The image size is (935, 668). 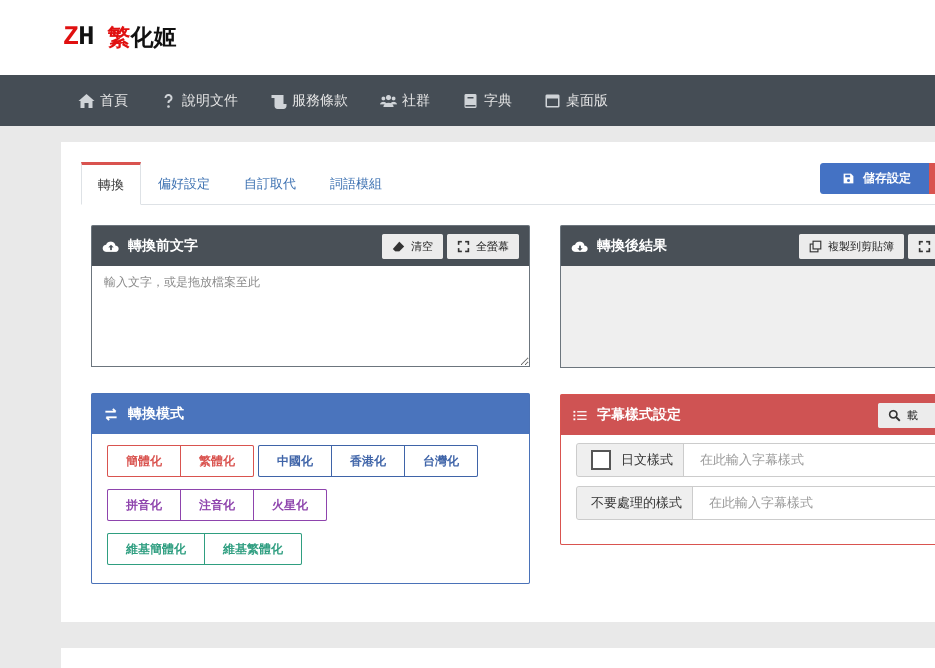 I want to click on save-settings-button: 儲存設定, so click(x=874, y=178).